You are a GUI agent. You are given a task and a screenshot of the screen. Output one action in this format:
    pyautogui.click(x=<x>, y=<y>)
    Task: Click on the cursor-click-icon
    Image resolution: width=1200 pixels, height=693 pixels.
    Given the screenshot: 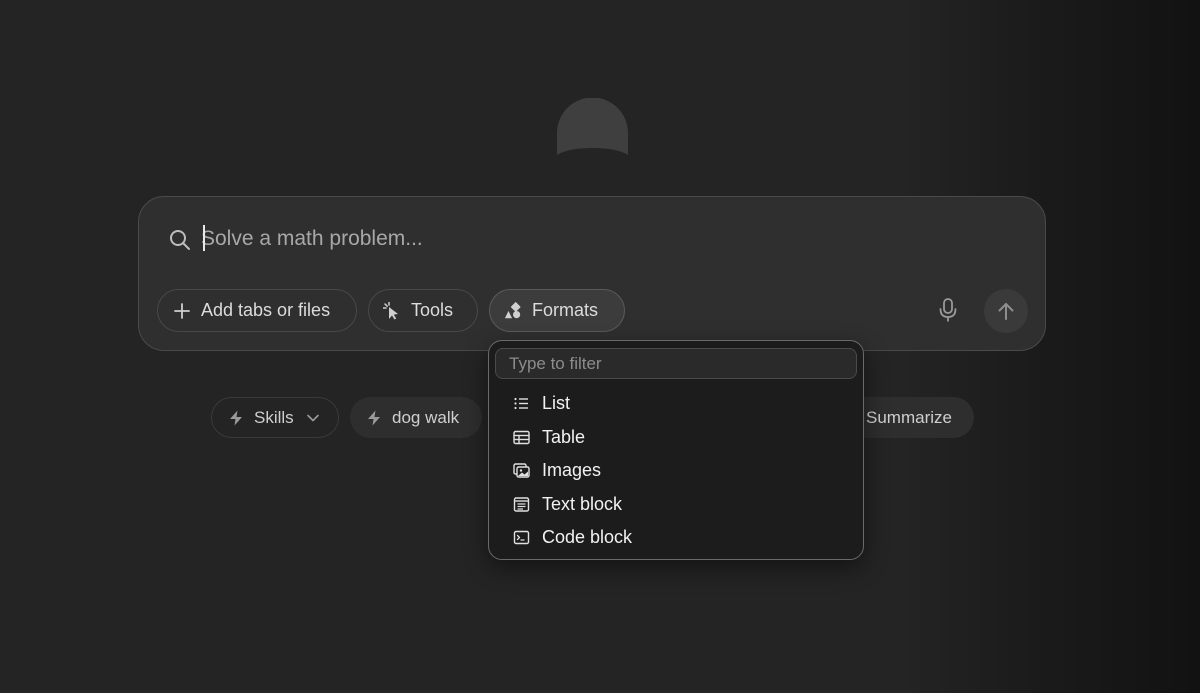 What is the action you would take?
    pyautogui.click(x=390, y=310)
    